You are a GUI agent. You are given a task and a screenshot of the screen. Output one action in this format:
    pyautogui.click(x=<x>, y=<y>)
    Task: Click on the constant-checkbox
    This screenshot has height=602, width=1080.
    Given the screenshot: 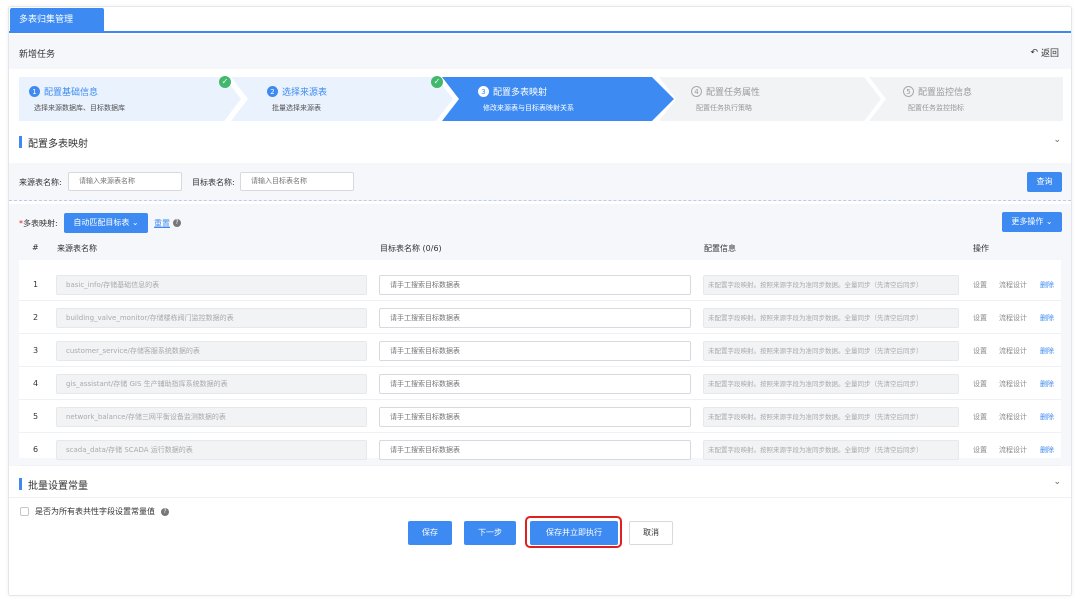 What is the action you would take?
    pyautogui.click(x=24, y=511)
    